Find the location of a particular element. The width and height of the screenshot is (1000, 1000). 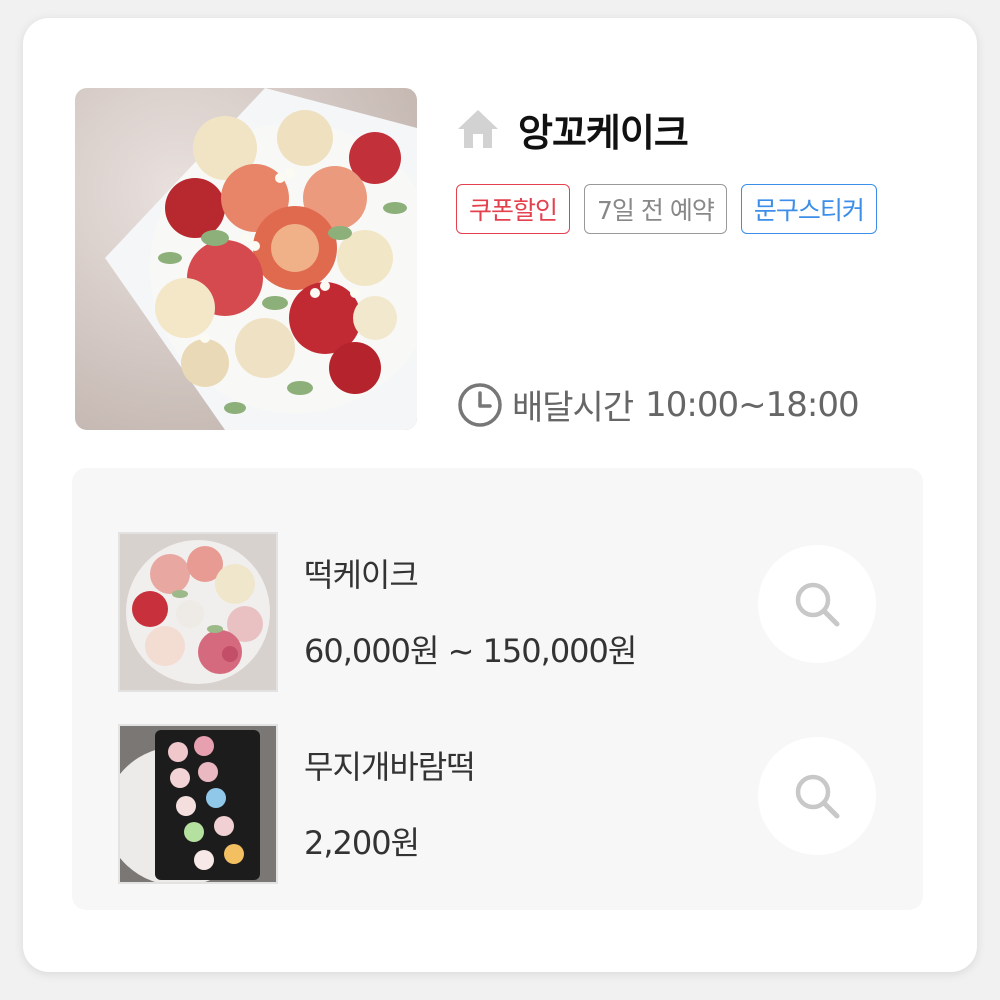

product-item: 떡케이크 60,000원 ~ 150,000원 is located at coordinates (508, 612).